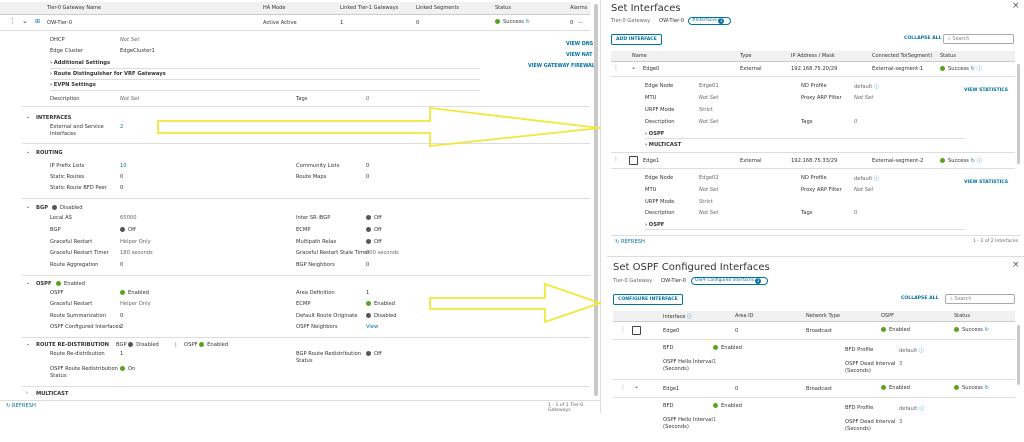 This screenshot has width=1024, height=442. What do you see at coordinates (516, 303) in the screenshot?
I see `arrow-to-ospf` at bounding box center [516, 303].